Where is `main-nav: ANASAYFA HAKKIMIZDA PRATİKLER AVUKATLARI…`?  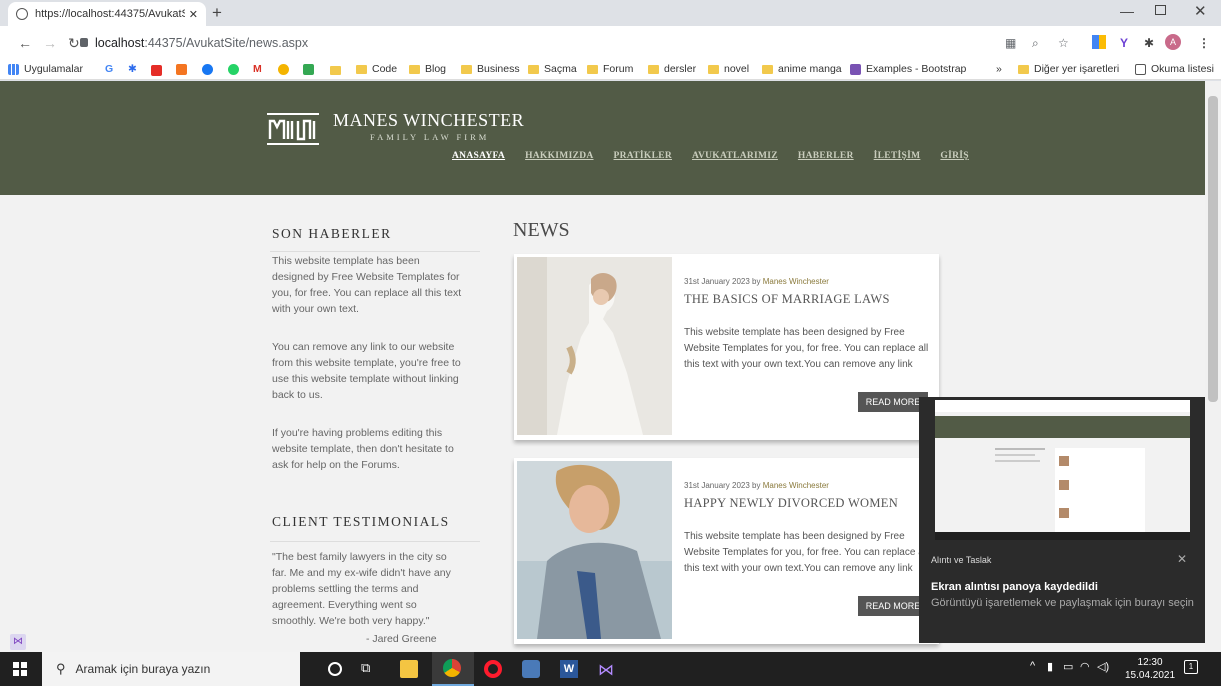 main-nav: ANASAYFA HAKKIMIZDA PRATİKLER AVUKATLARI… is located at coordinates (720, 156).